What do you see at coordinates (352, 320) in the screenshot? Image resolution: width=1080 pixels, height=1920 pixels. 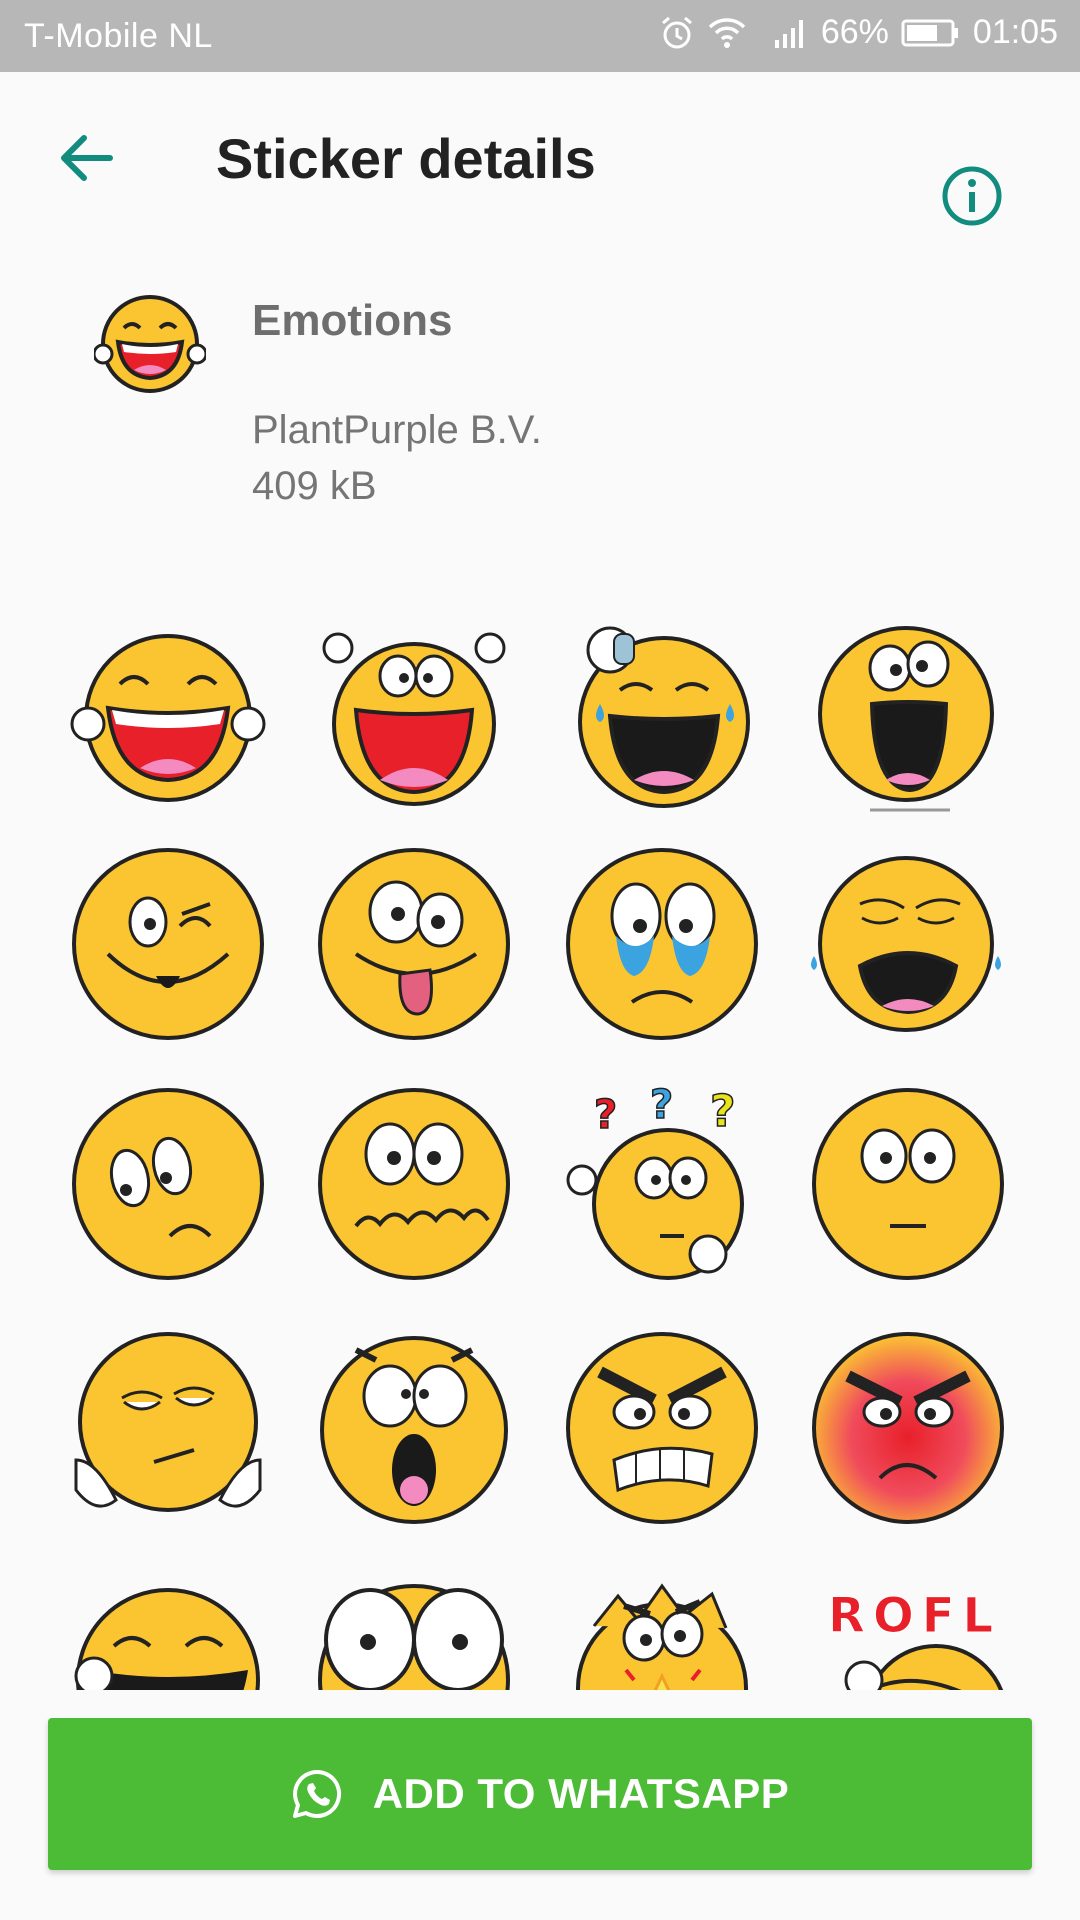 I see `pack-name: Emotions` at bounding box center [352, 320].